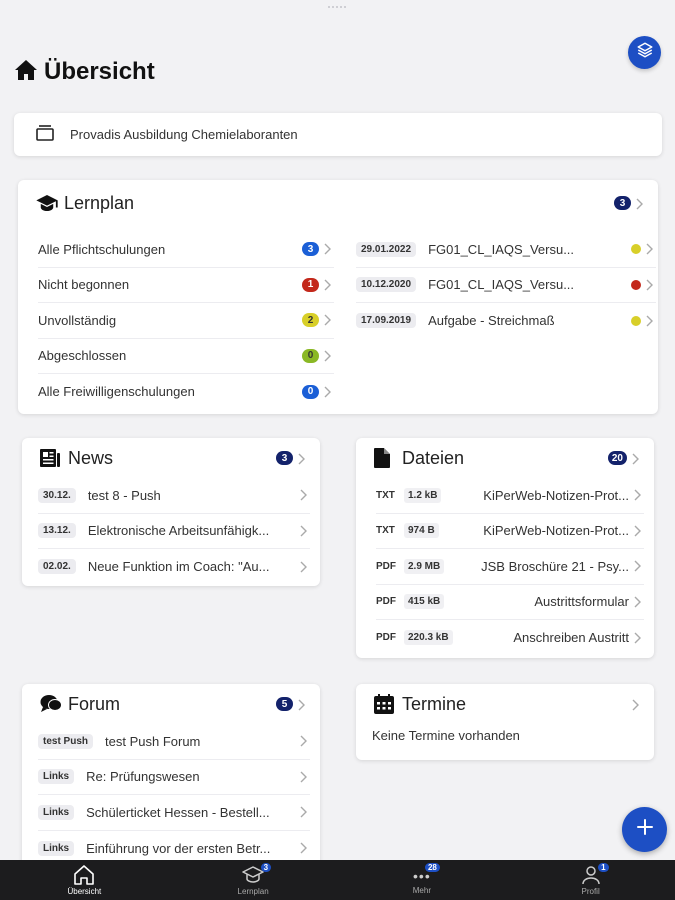  I want to click on forum-thread: Links Re: Prüfungswesen, so click(174, 777).